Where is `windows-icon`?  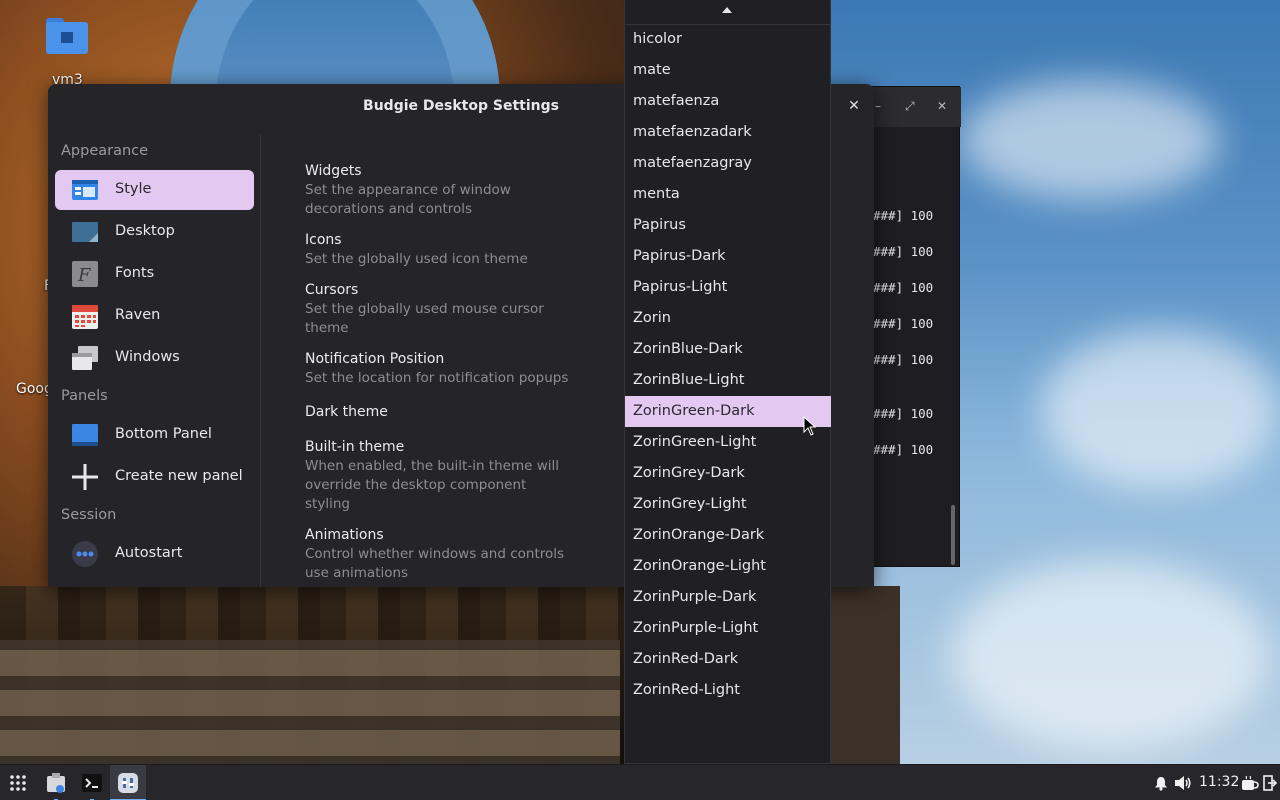 windows-icon is located at coordinates (85, 358).